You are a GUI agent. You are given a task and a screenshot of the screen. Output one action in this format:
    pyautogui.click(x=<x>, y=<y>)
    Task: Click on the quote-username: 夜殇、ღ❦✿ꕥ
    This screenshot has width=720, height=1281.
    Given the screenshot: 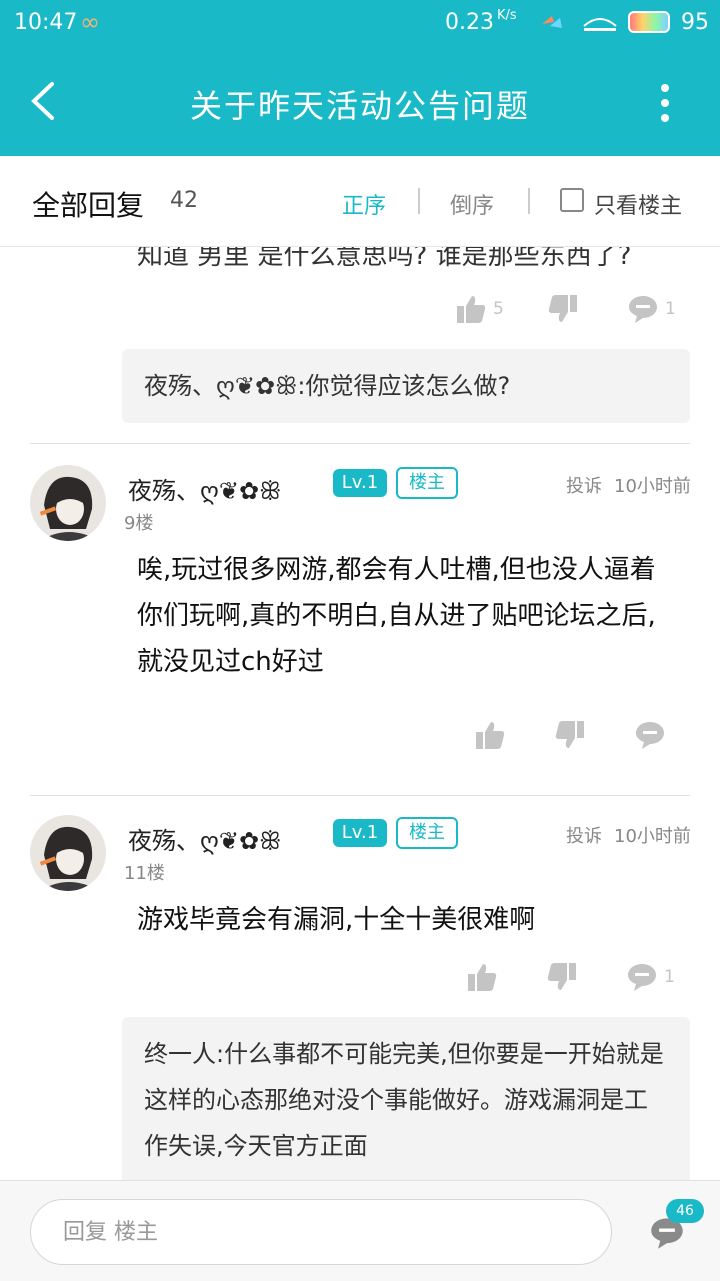 What is the action you would take?
    pyautogui.click(x=220, y=386)
    